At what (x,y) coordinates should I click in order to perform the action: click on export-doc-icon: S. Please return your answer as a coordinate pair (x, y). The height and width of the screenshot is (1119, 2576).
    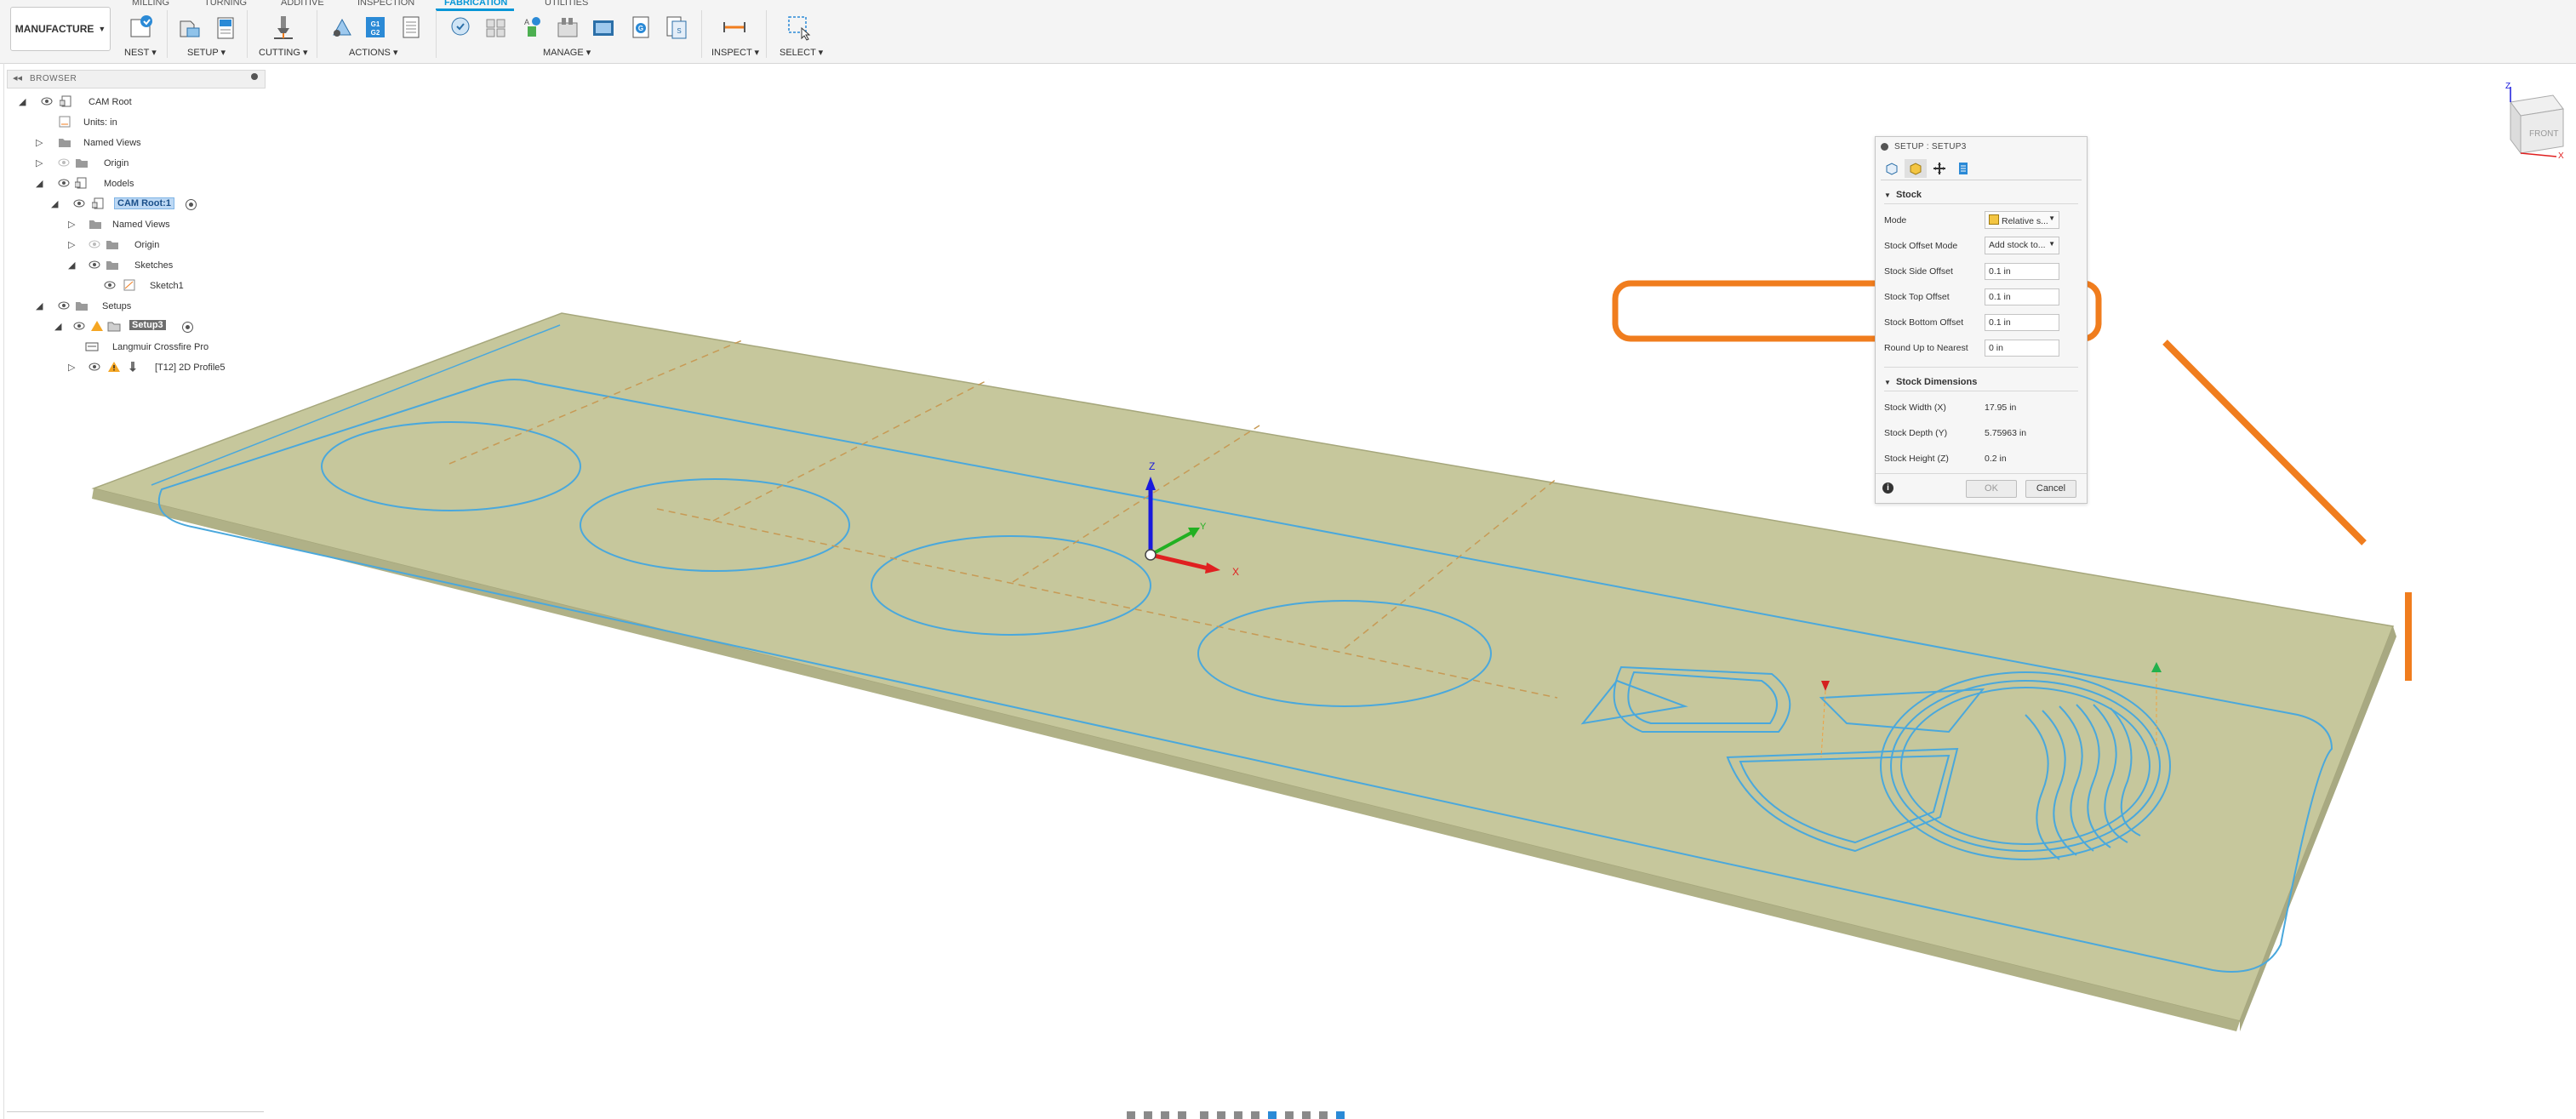
    Looking at the image, I should click on (676, 28).